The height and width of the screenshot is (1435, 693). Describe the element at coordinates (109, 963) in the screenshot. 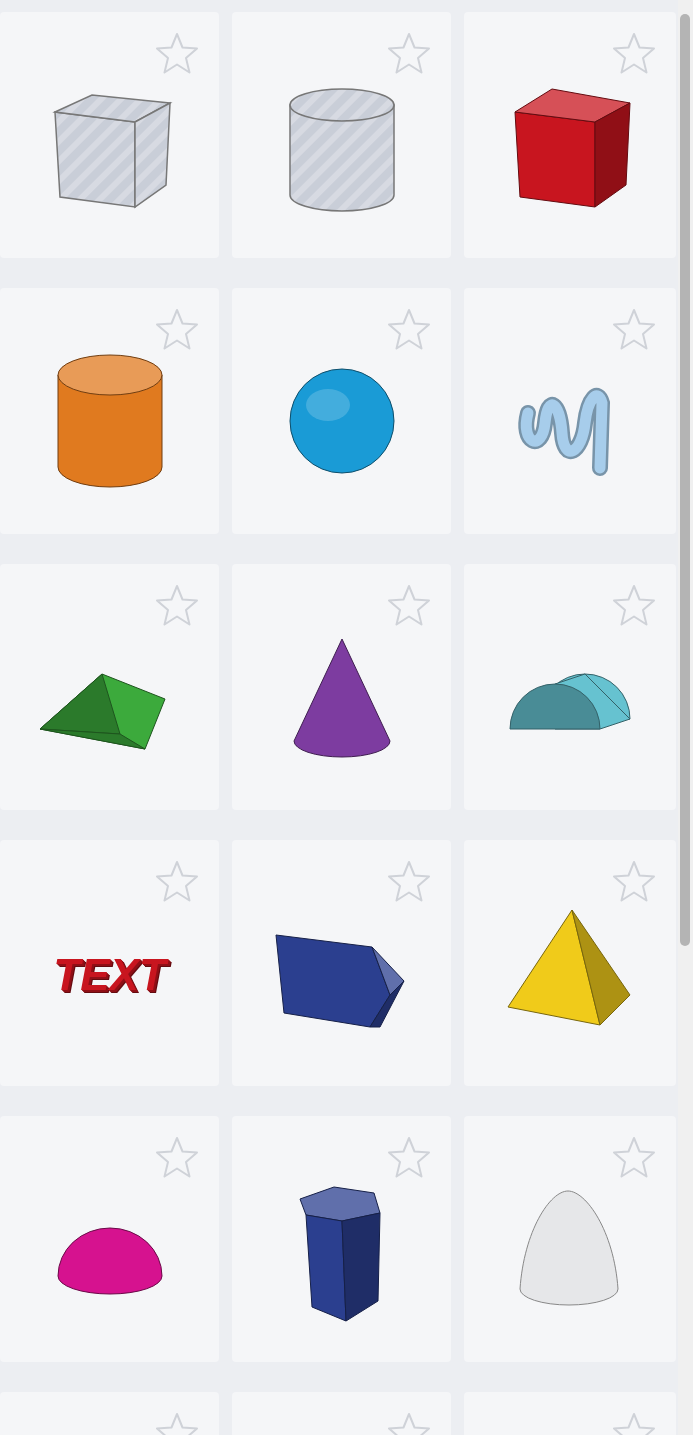

I see `shape-card: TEXT` at that location.